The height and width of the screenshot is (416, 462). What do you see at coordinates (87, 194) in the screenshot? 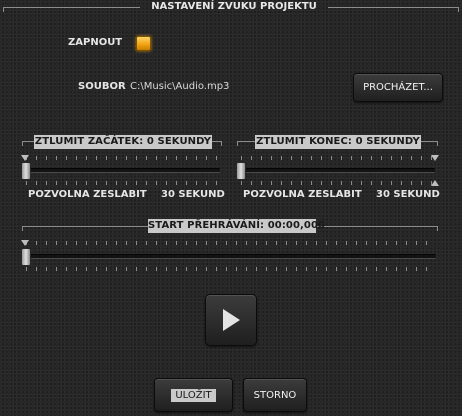
I see `fade-in-left-label: POZVOLNA ZESLABIT` at bounding box center [87, 194].